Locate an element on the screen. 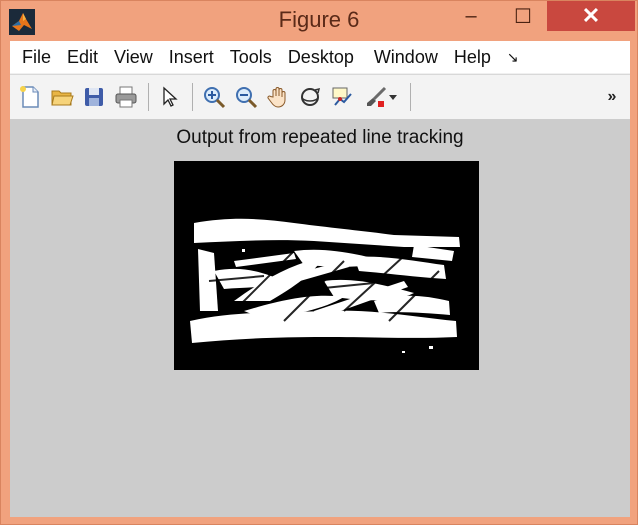 Image resolution: width=638 pixels, height=525 pixels. save-button is located at coordinates (94, 97).